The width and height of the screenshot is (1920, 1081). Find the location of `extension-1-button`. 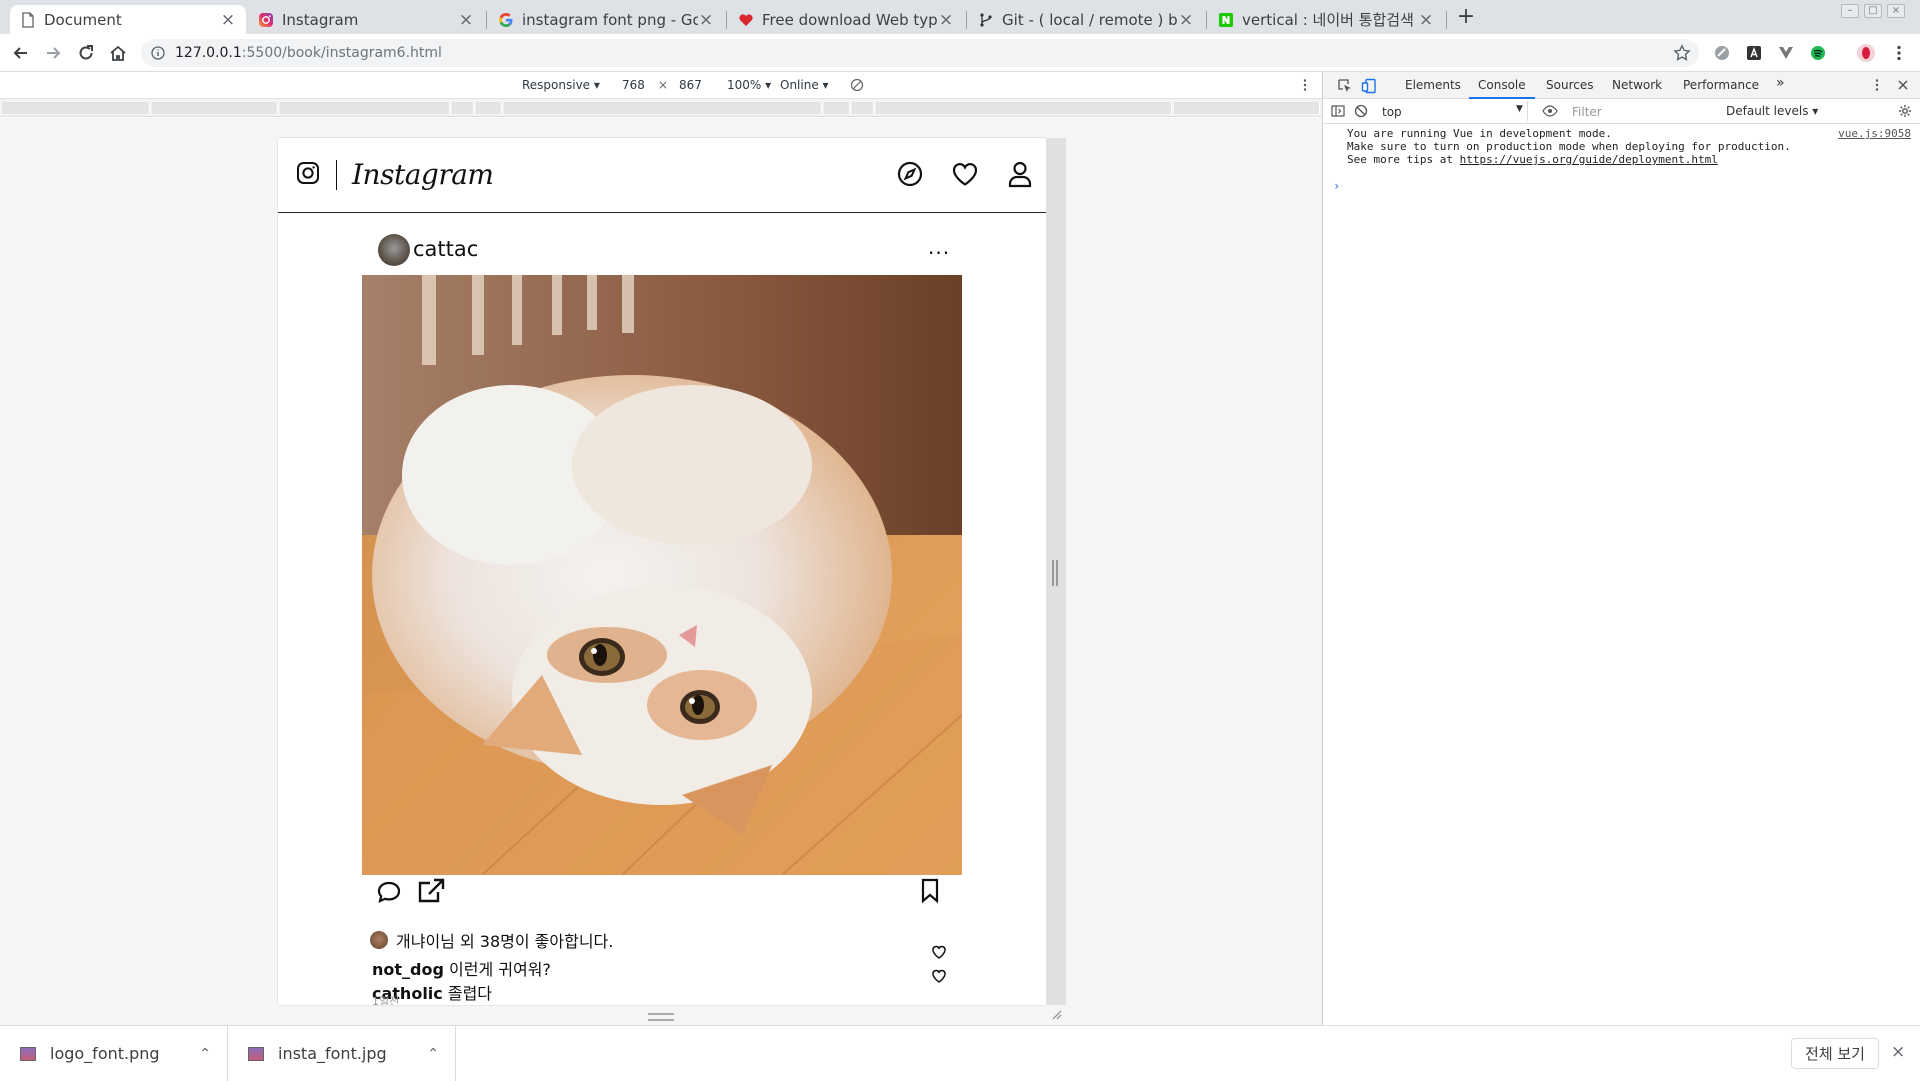

extension-1-button is located at coordinates (1722, 53).